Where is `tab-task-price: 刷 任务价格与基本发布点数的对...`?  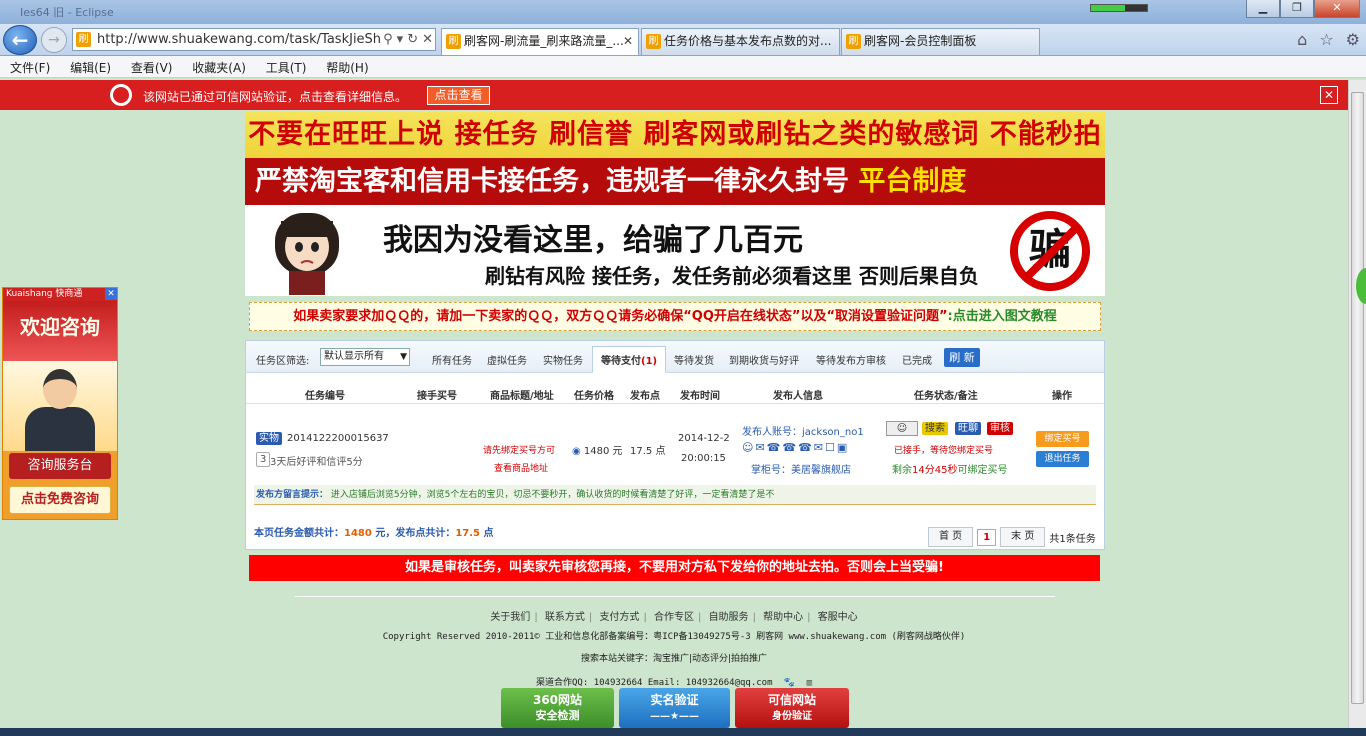
tab-task-price: 刷 任务价格与基本发布点数的对... is located at coordinates (740, 41).